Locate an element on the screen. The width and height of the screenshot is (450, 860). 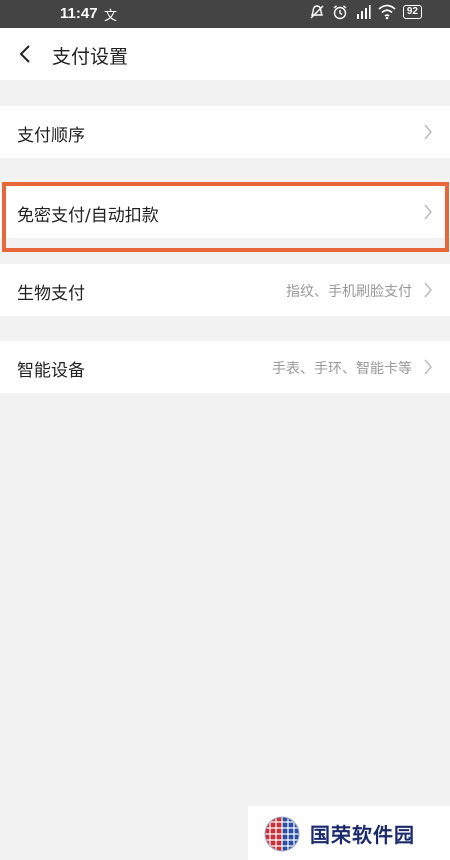
battery-icon: 92 is located at coordinates (412, 12).